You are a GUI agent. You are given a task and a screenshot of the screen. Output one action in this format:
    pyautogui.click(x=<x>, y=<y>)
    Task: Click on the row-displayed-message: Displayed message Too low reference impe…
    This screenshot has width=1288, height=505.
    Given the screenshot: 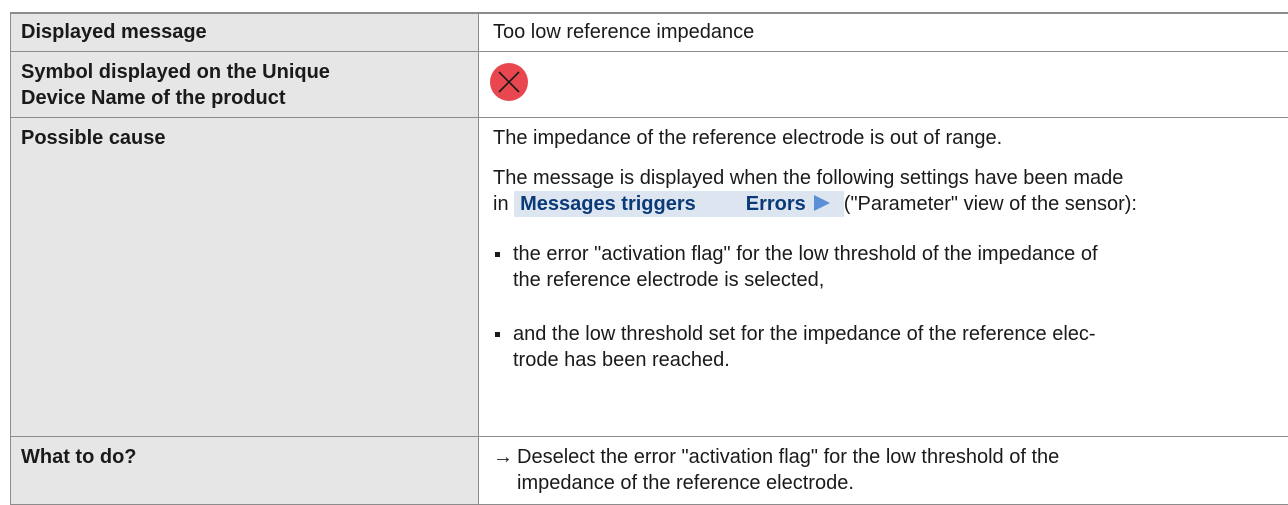 What is the action you would take?
    pyautogui.click(x=649, y=32)
    